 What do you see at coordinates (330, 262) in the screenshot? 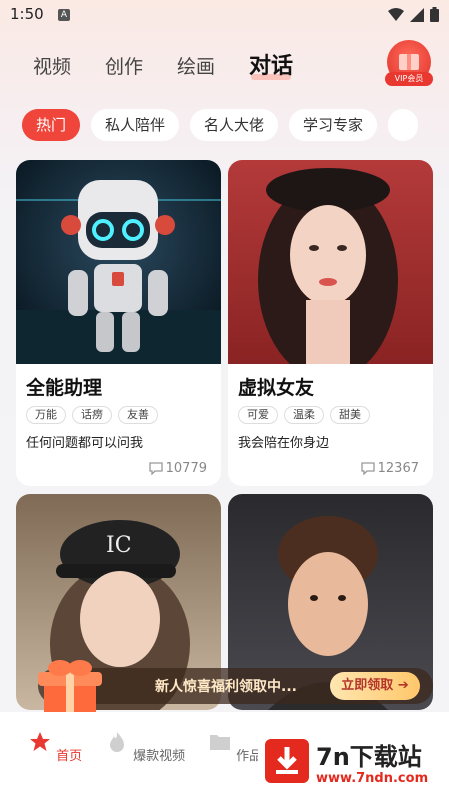
I see `girl-avatar-image` at bounding box center [330, 262].